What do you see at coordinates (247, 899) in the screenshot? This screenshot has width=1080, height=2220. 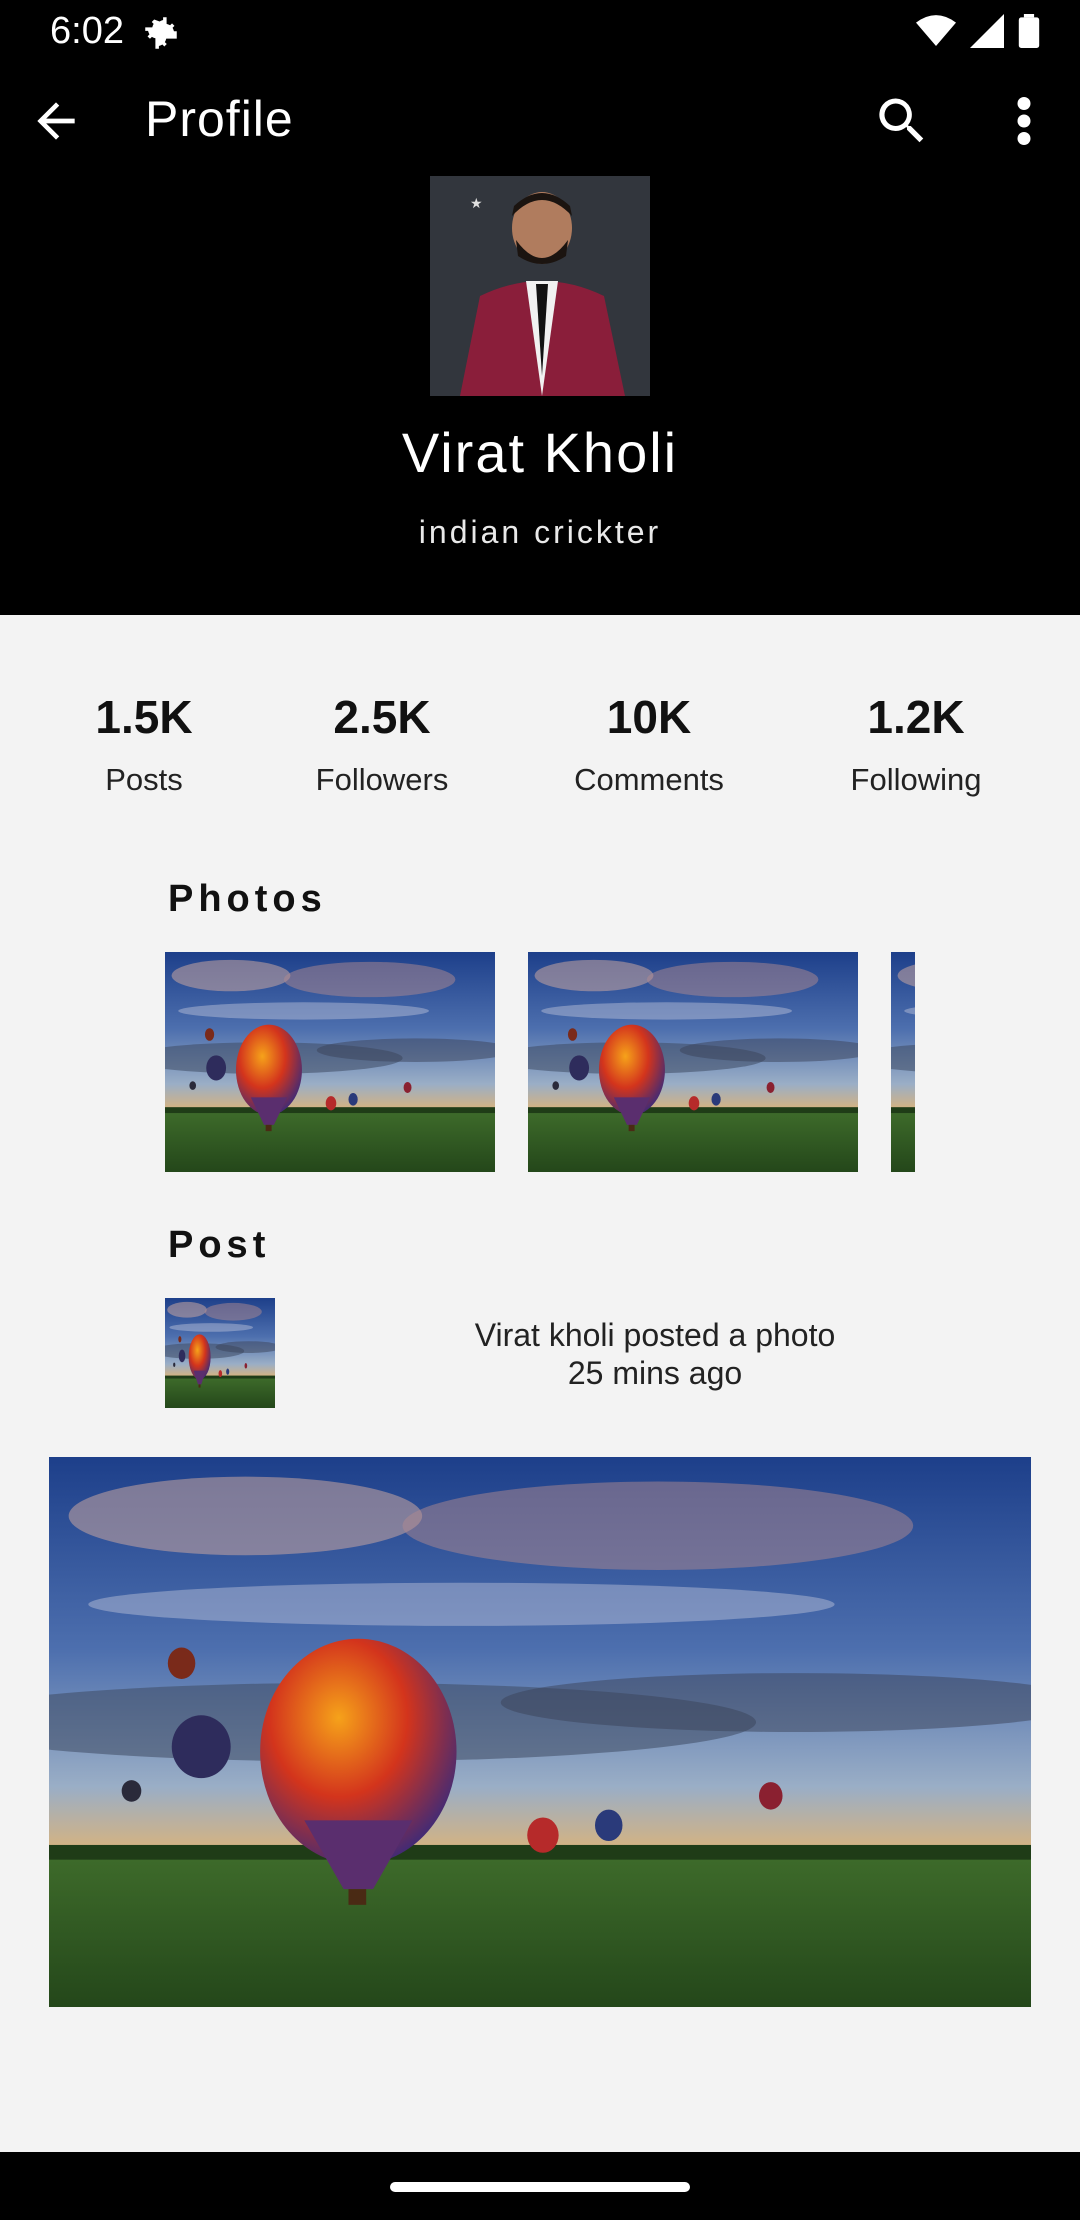 I see `photos-heading: Photos` at bounding box center [247, 899].